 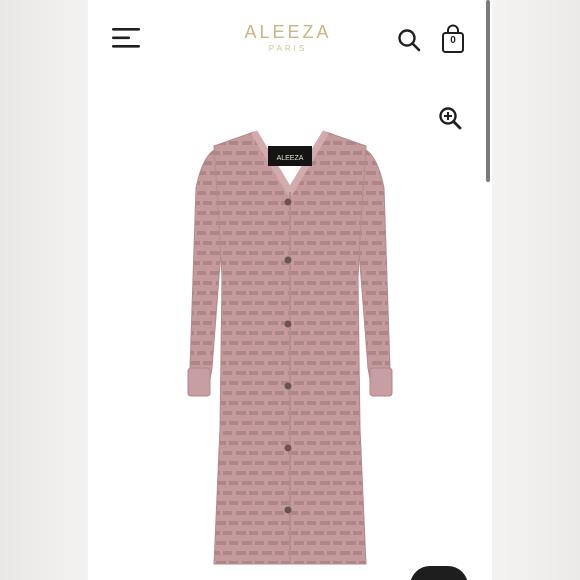 I want to click on cart-count: 0, so click(x=453, y=40).